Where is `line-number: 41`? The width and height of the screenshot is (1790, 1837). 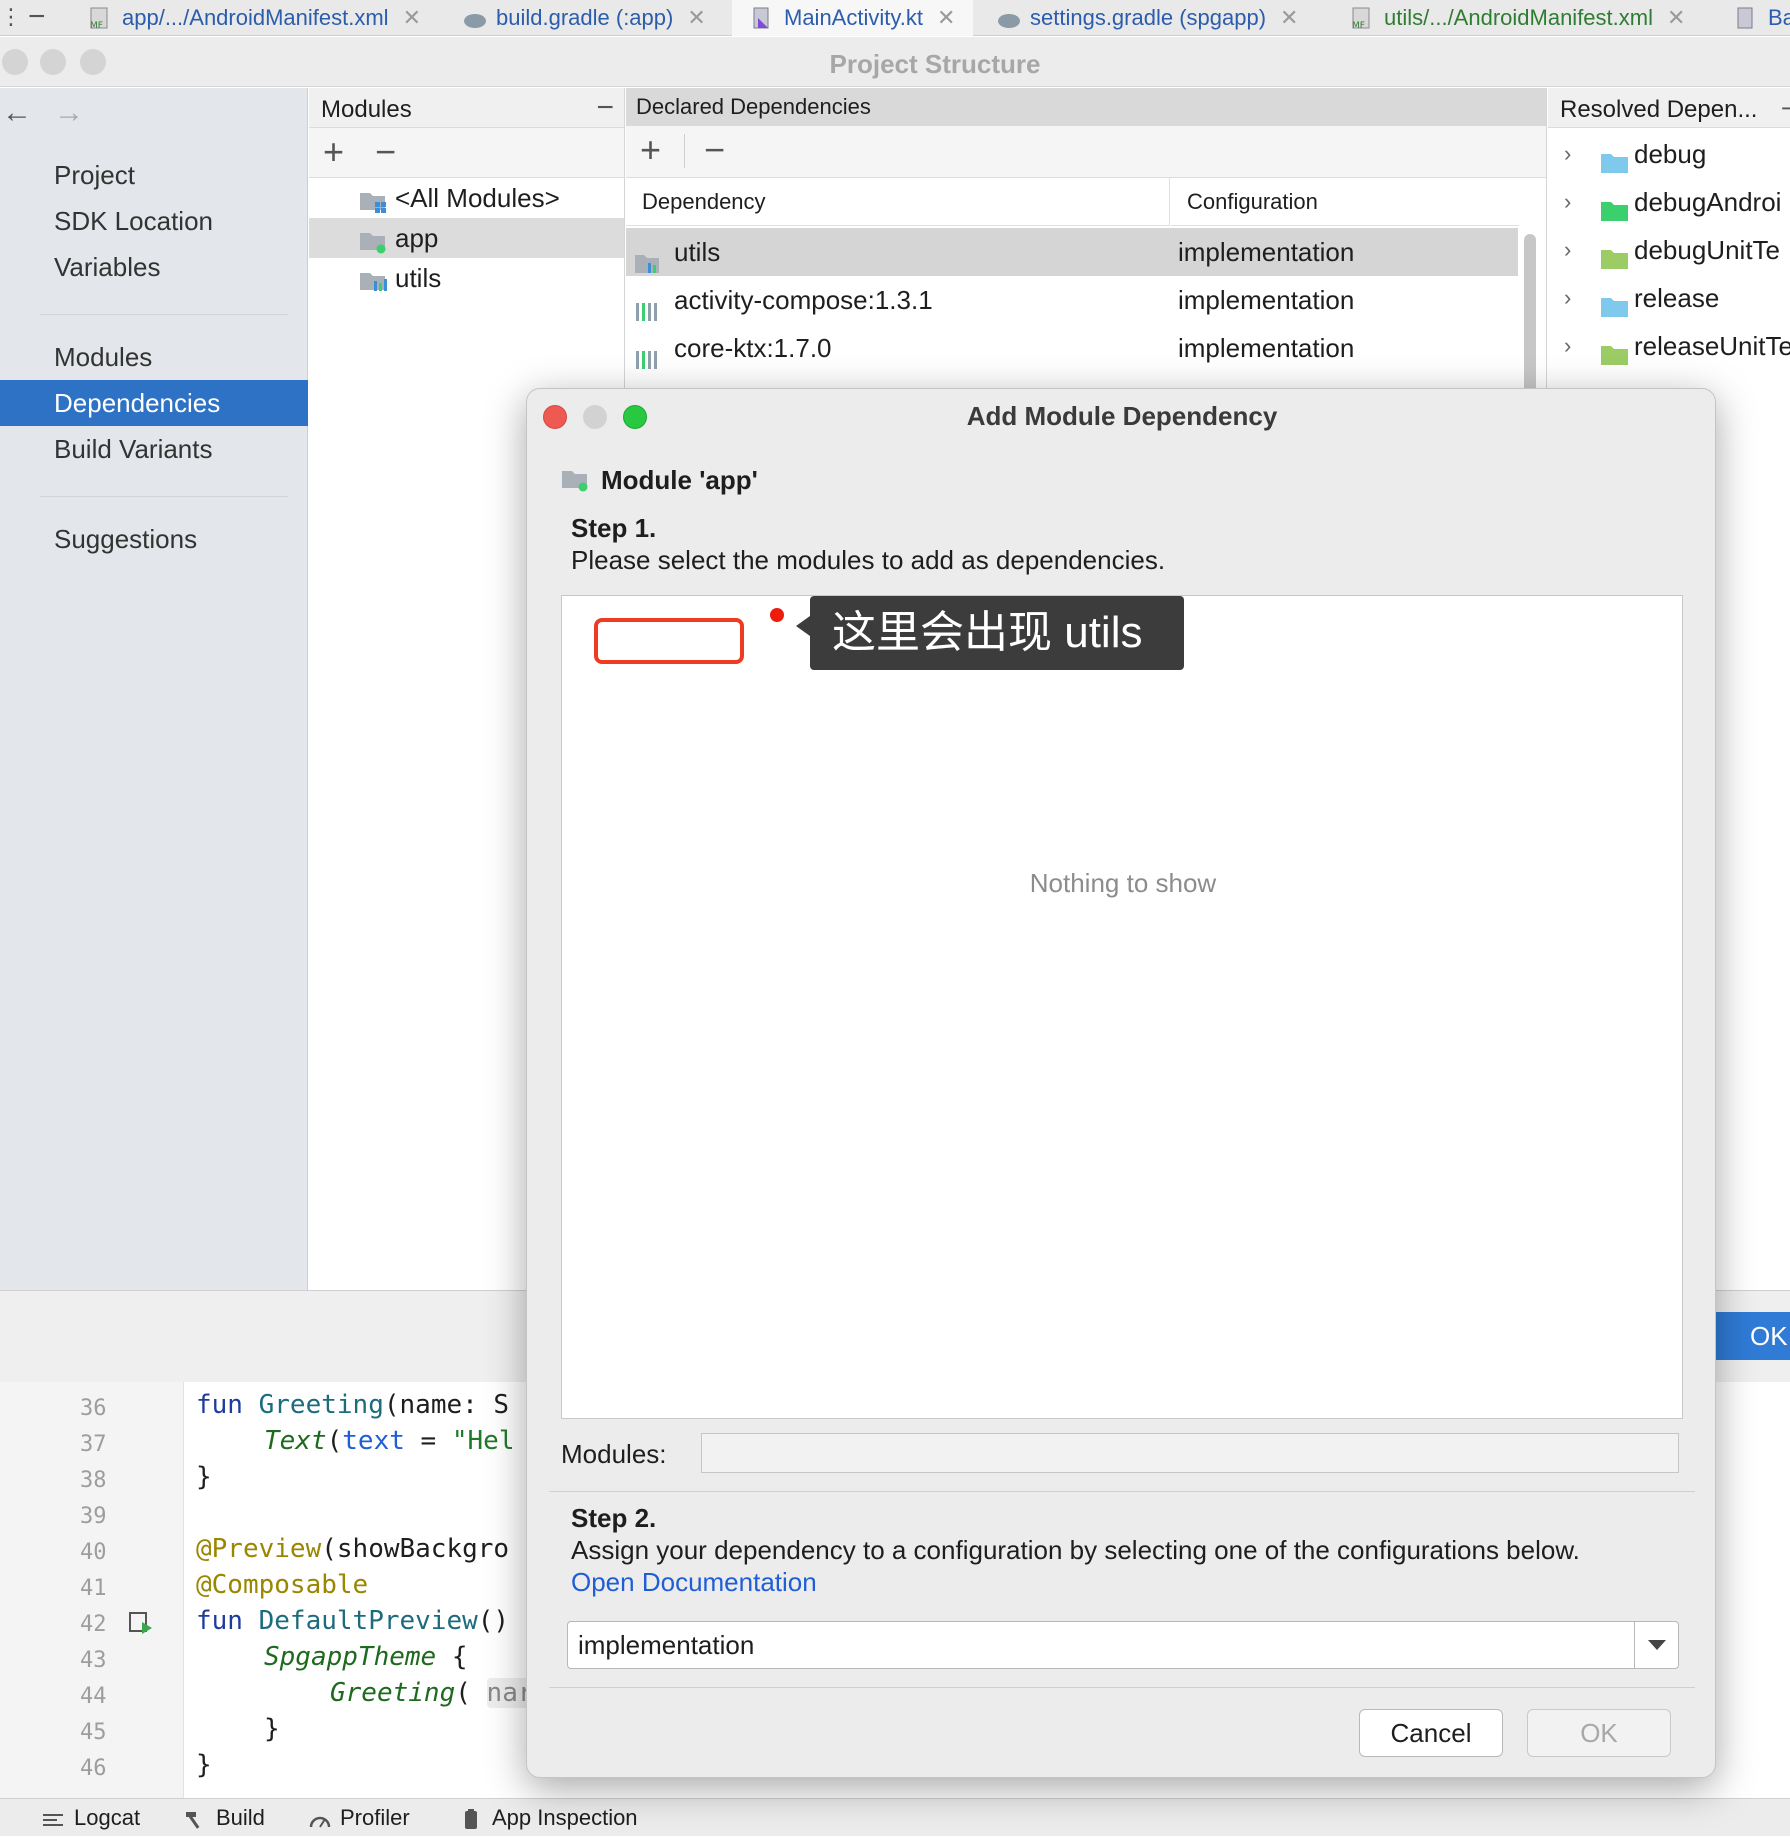 line-number: 41 is located at coordinates (93, 1588).